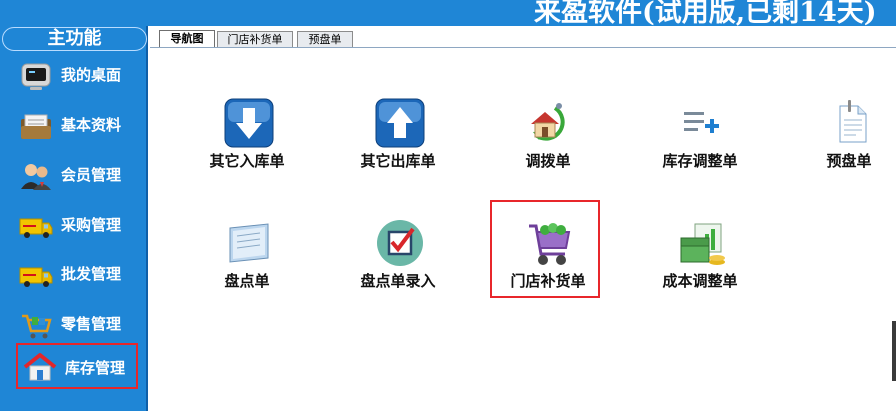 The image size is (896, 411). What do you see at coordinates (448, 13) in the screenshot?
I see `title-bar: 来盈软件(试用版,已剩14天)` at bounding box center [448, 13].